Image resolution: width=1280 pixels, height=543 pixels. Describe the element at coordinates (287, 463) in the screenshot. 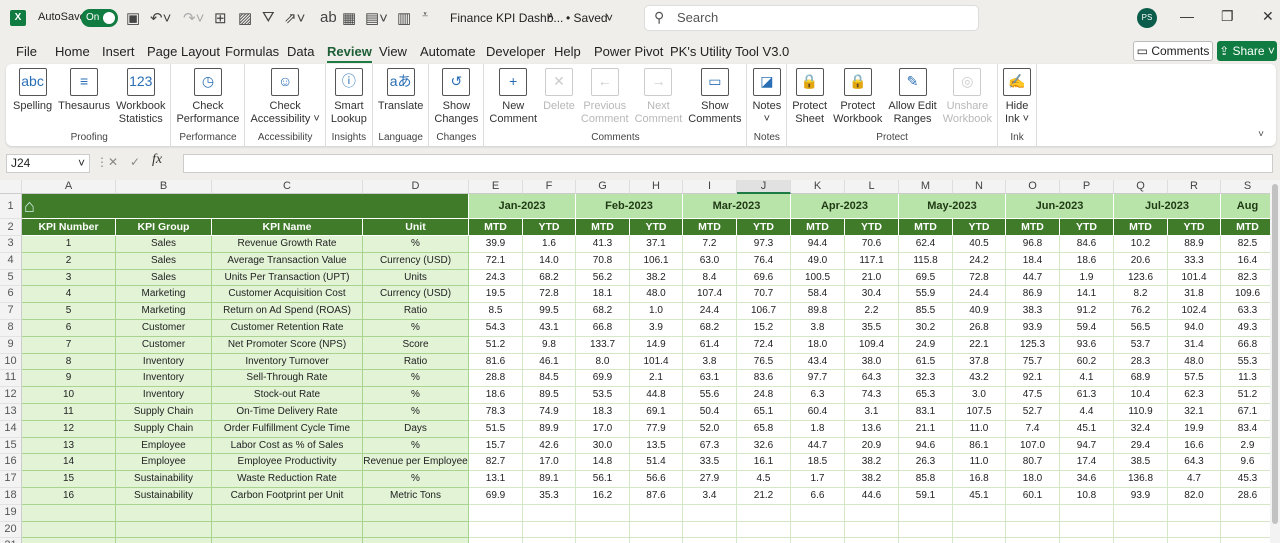

I see `kpi-name-cell: Employee Productivity` at that location.